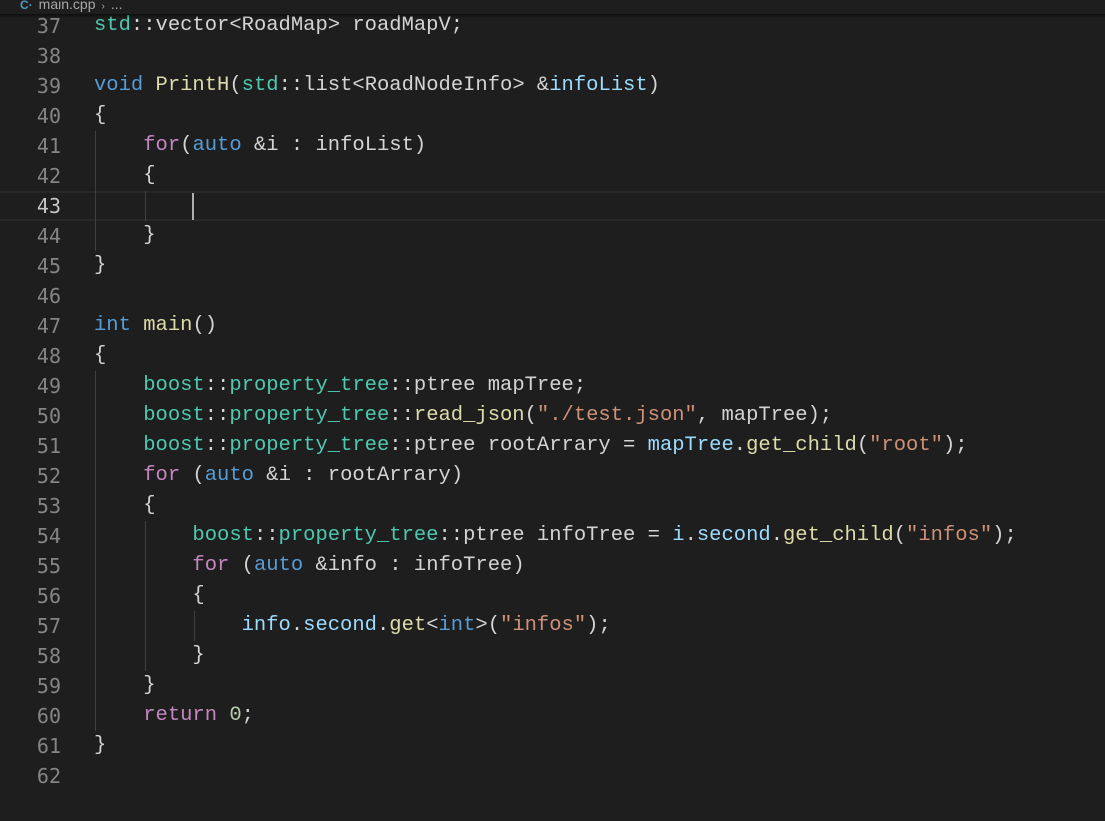  What do you see at coordinates (48, 326) in the screenshot?
I see `line-number: 47` at bounding box center [48, 326].